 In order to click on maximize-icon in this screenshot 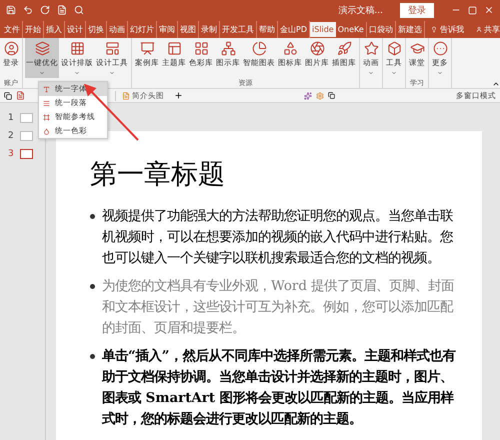, I will do `click(472, 10)`.